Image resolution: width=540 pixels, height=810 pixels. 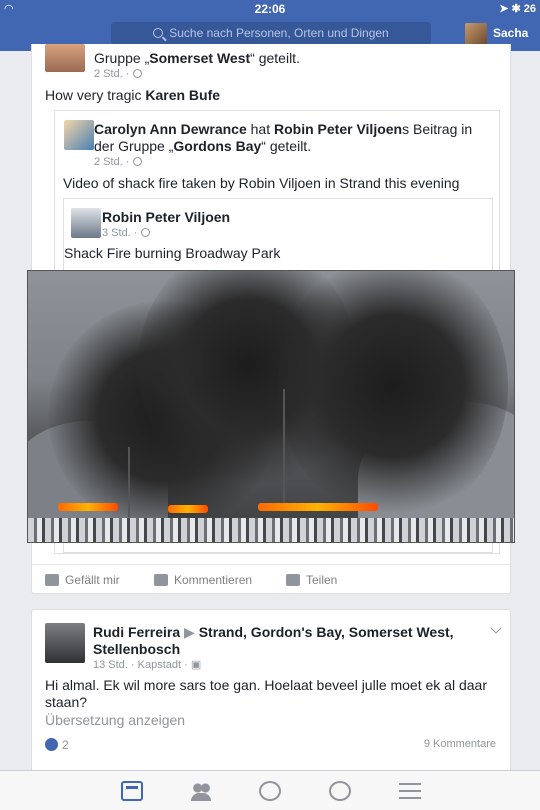 I want to click on news-feed-tab-icon, so click(x=132, y=791).